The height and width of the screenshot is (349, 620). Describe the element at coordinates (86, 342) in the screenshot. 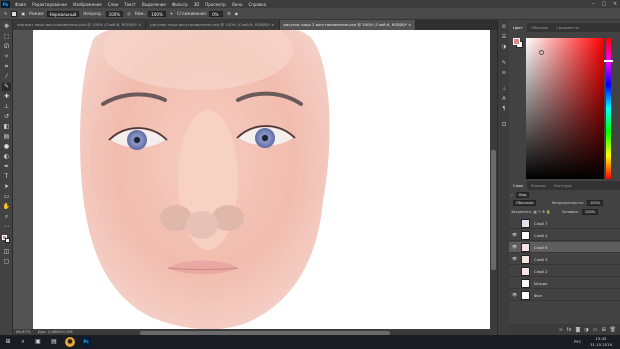

I see `photoshop-taskbar-icon: Ps` at that location.